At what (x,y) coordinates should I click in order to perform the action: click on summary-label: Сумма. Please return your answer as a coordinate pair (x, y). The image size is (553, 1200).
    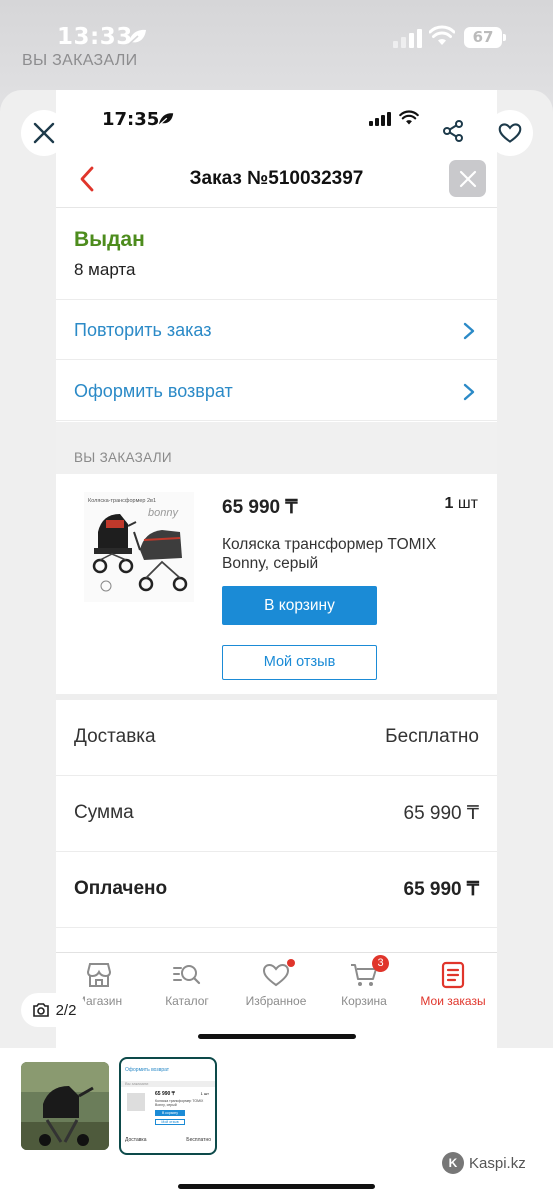
    Looking at the image, I should click on (104, 812).